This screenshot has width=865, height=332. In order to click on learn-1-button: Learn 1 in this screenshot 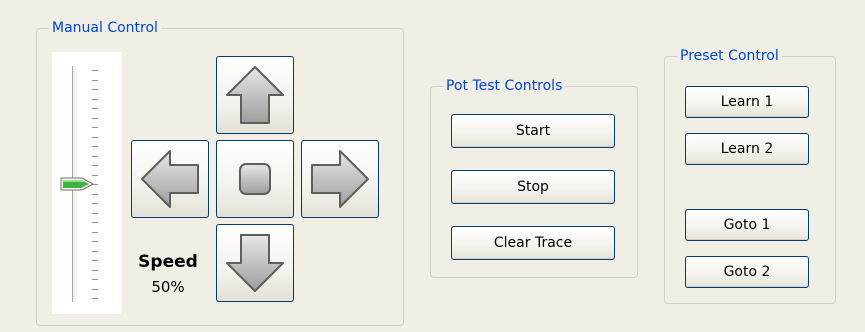, I will do `click(747, 102)`.